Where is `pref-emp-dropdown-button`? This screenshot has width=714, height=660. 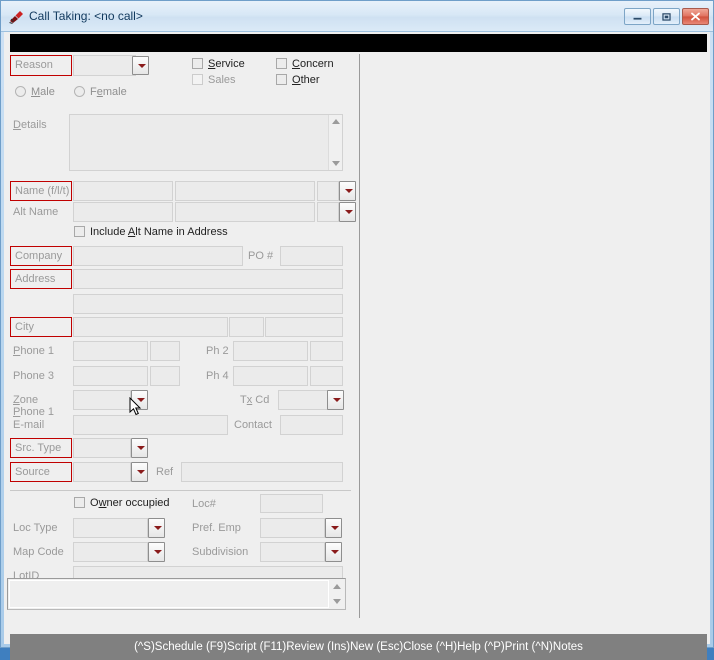 pref-emp-dropdown-button is located at coordinates (333, 528).